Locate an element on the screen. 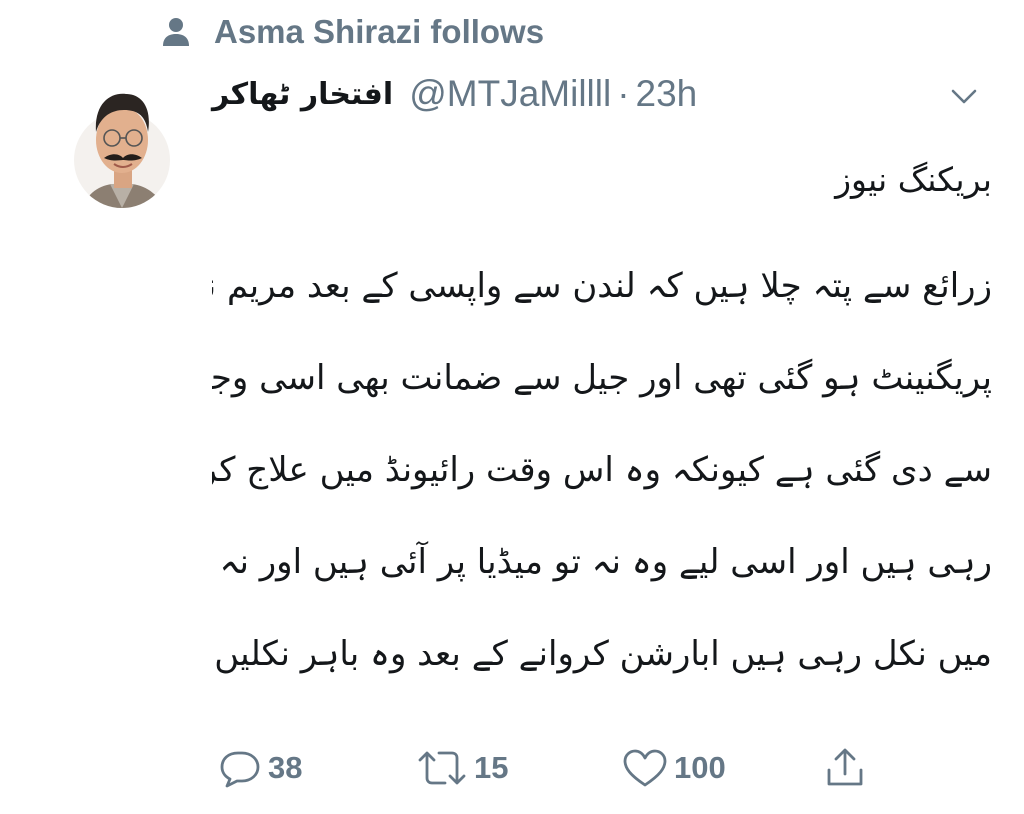 Image resolution: width=1024 pixels, height=814 pixels. chevron-down-icon is located at coordinates (964, 96).